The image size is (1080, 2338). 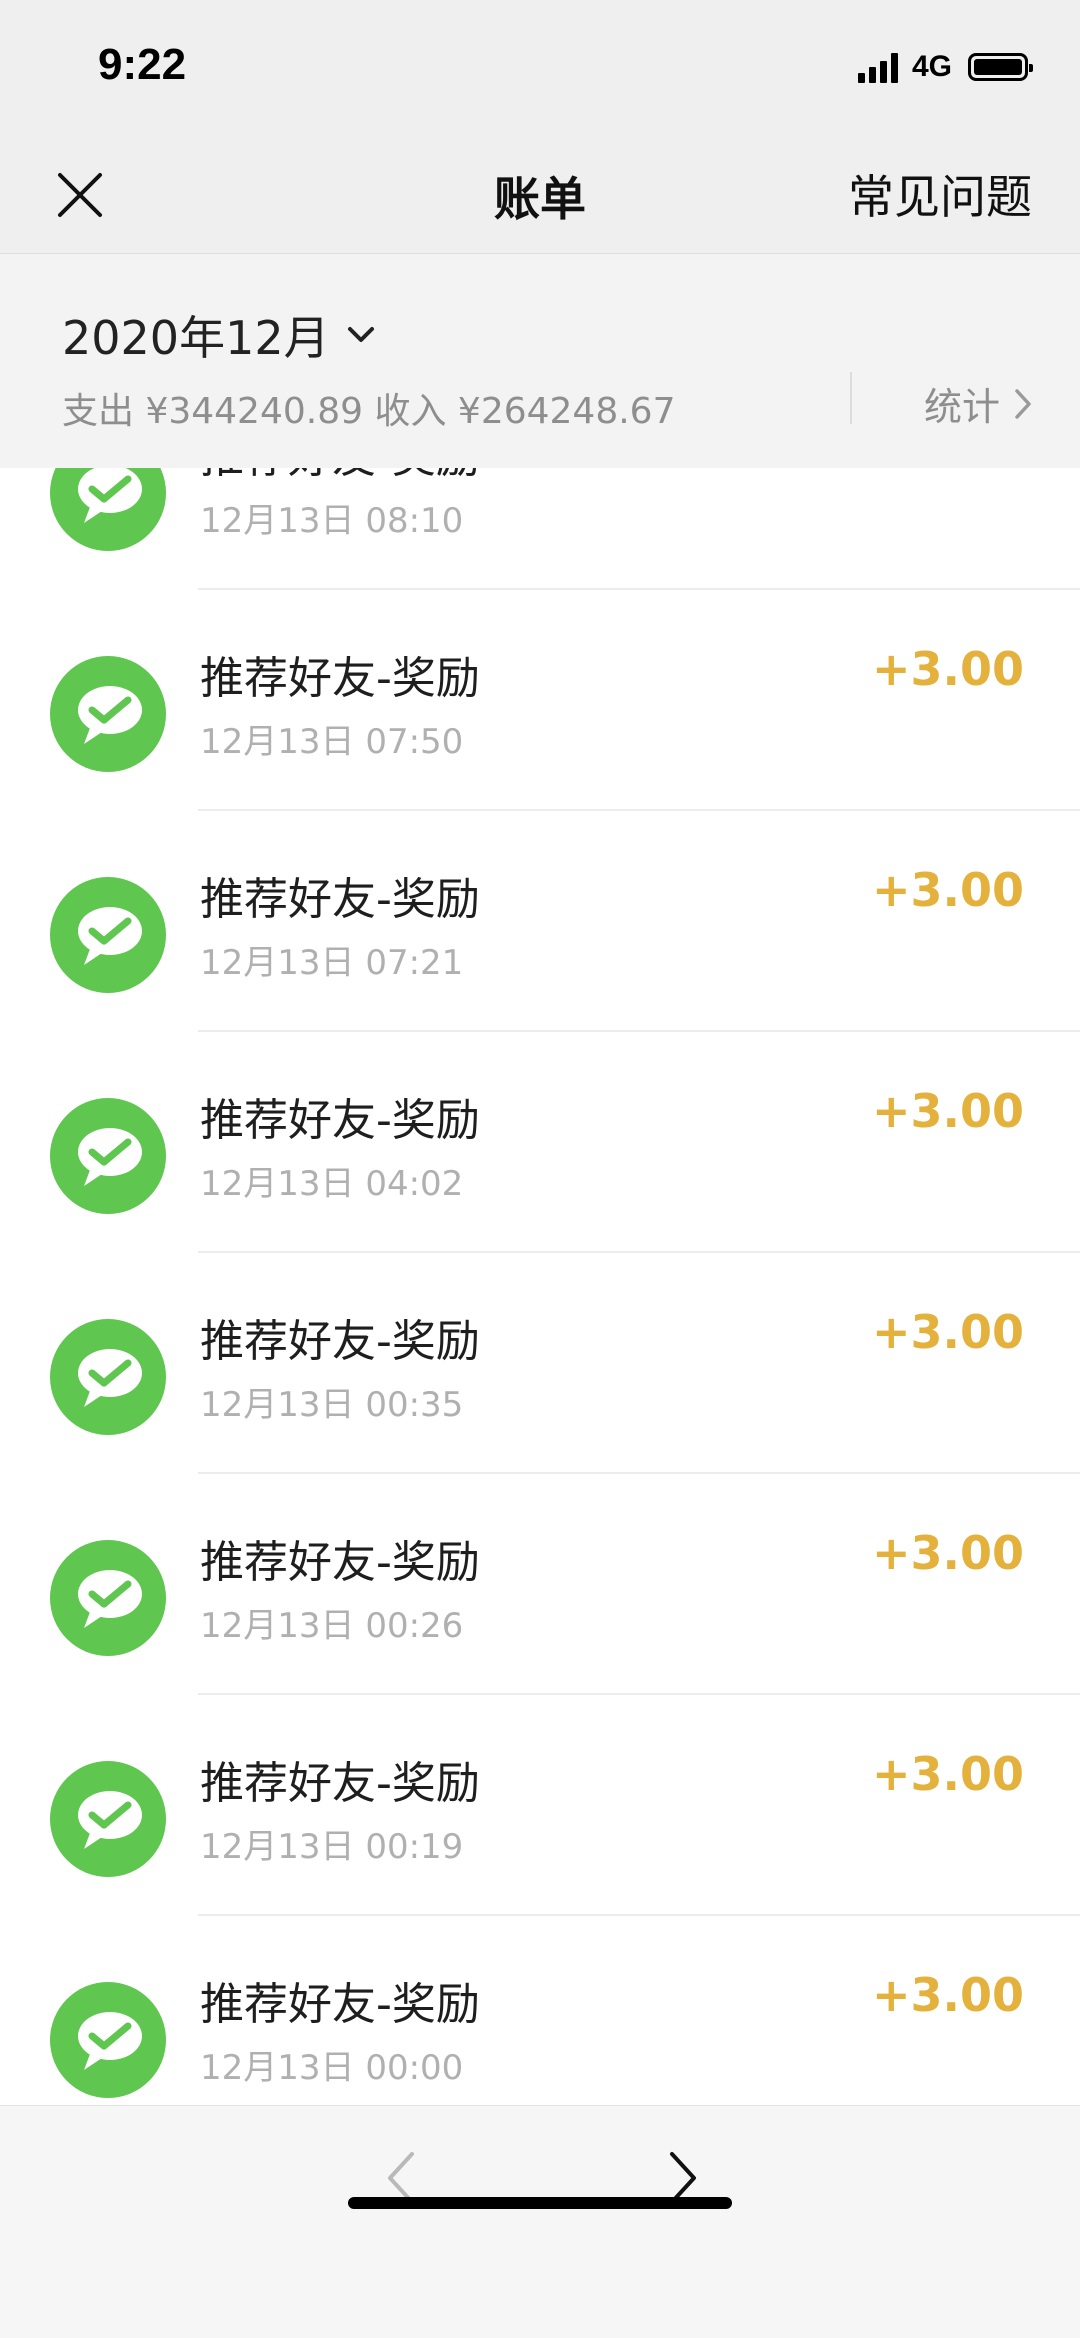 I want to click on totals-text: 支出 ¥344240.89 收入 ¥264248.67, so click(x=369, y=411).